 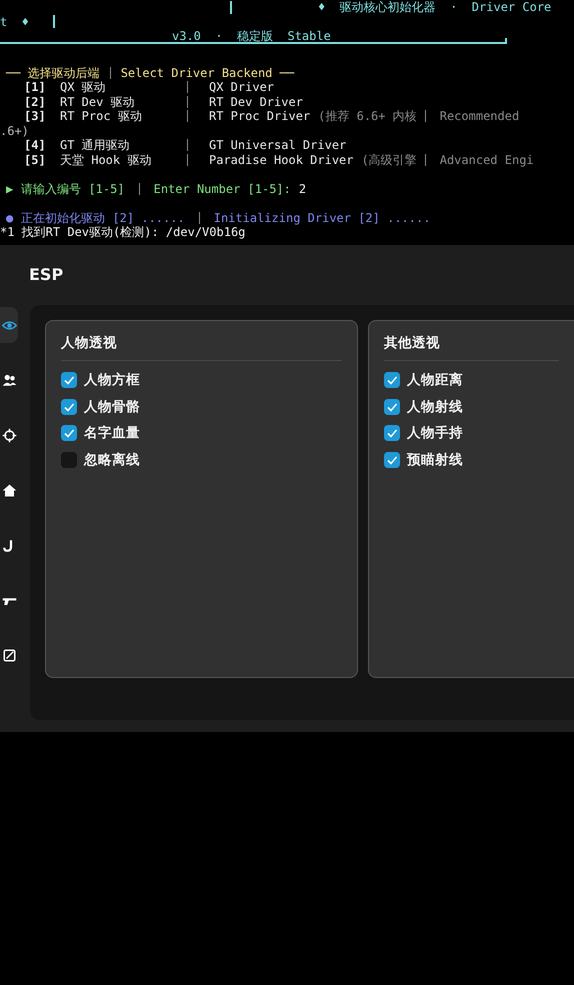 I want to click on option-number: [5], so click(x=35, y=159).